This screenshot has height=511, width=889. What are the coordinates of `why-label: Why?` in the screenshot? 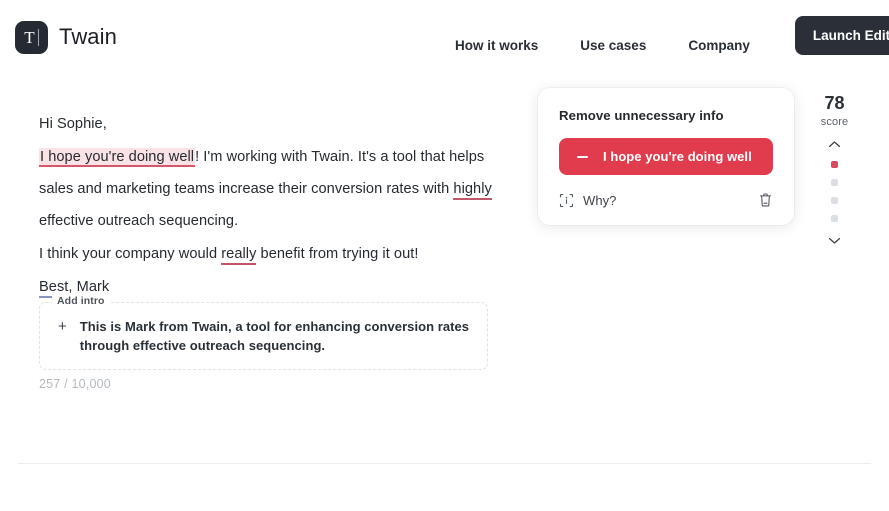 It's located at (600, 200).